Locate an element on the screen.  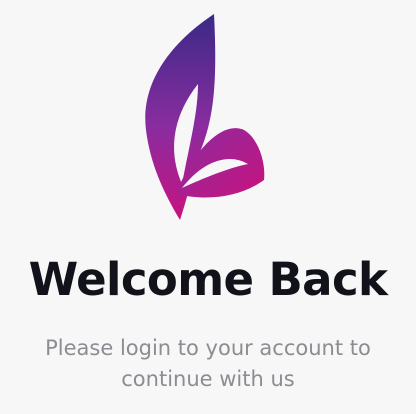
subtitle-line-2: continue with us is located at coordinates (208, 379).